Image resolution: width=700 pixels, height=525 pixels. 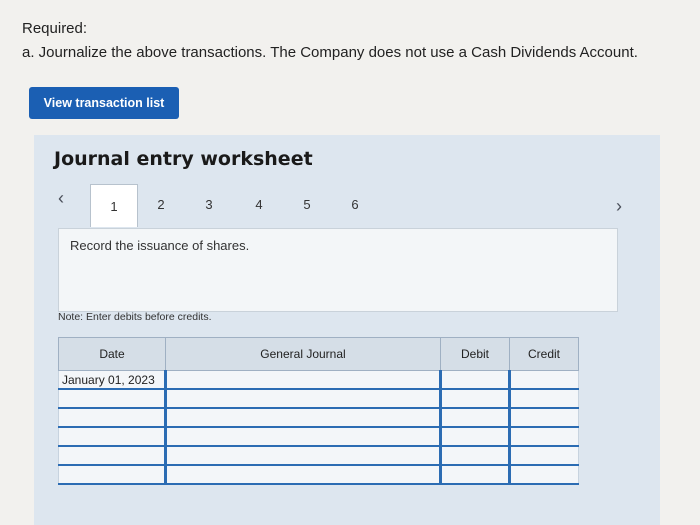 What do you see at coordinates (259, 204) in the screenshot?
I see `tab-4: 4` at bounding box center [259, 204].